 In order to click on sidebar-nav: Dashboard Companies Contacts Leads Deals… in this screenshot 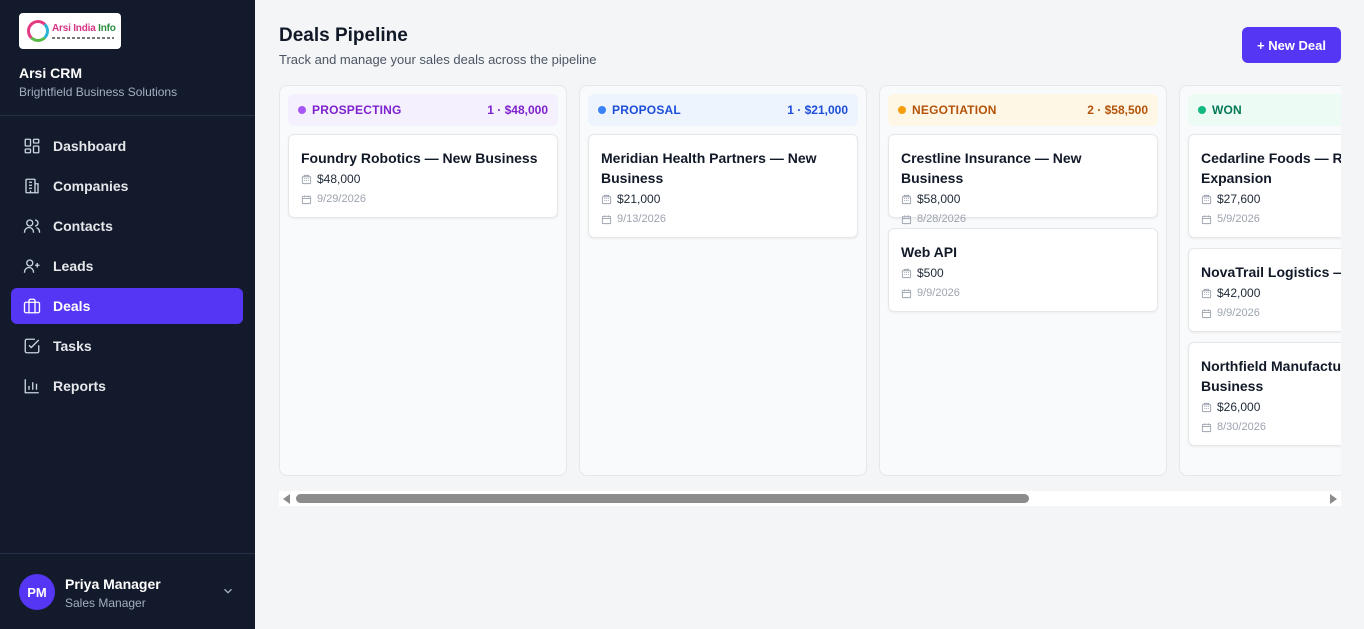, I will do `click(127, 268)`.